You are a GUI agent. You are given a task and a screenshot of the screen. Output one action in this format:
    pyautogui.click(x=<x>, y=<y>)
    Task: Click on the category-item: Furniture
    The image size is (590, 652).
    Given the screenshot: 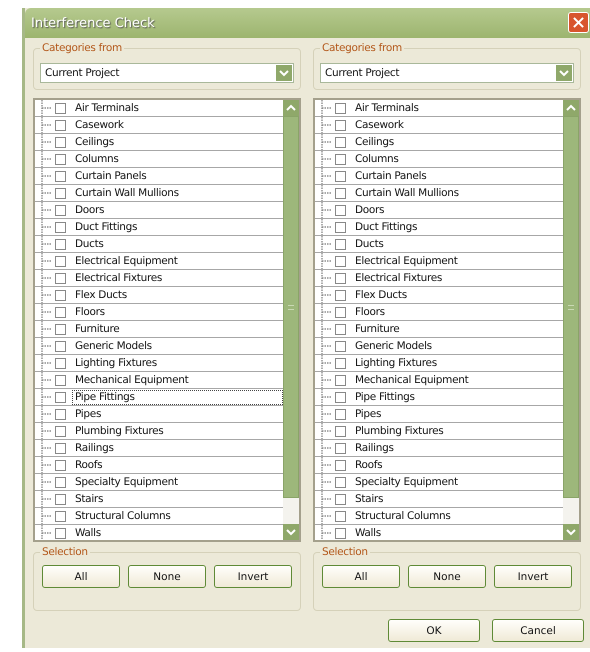 What is the action you would take?
    pyautogui.click(x=97, y=329)
    